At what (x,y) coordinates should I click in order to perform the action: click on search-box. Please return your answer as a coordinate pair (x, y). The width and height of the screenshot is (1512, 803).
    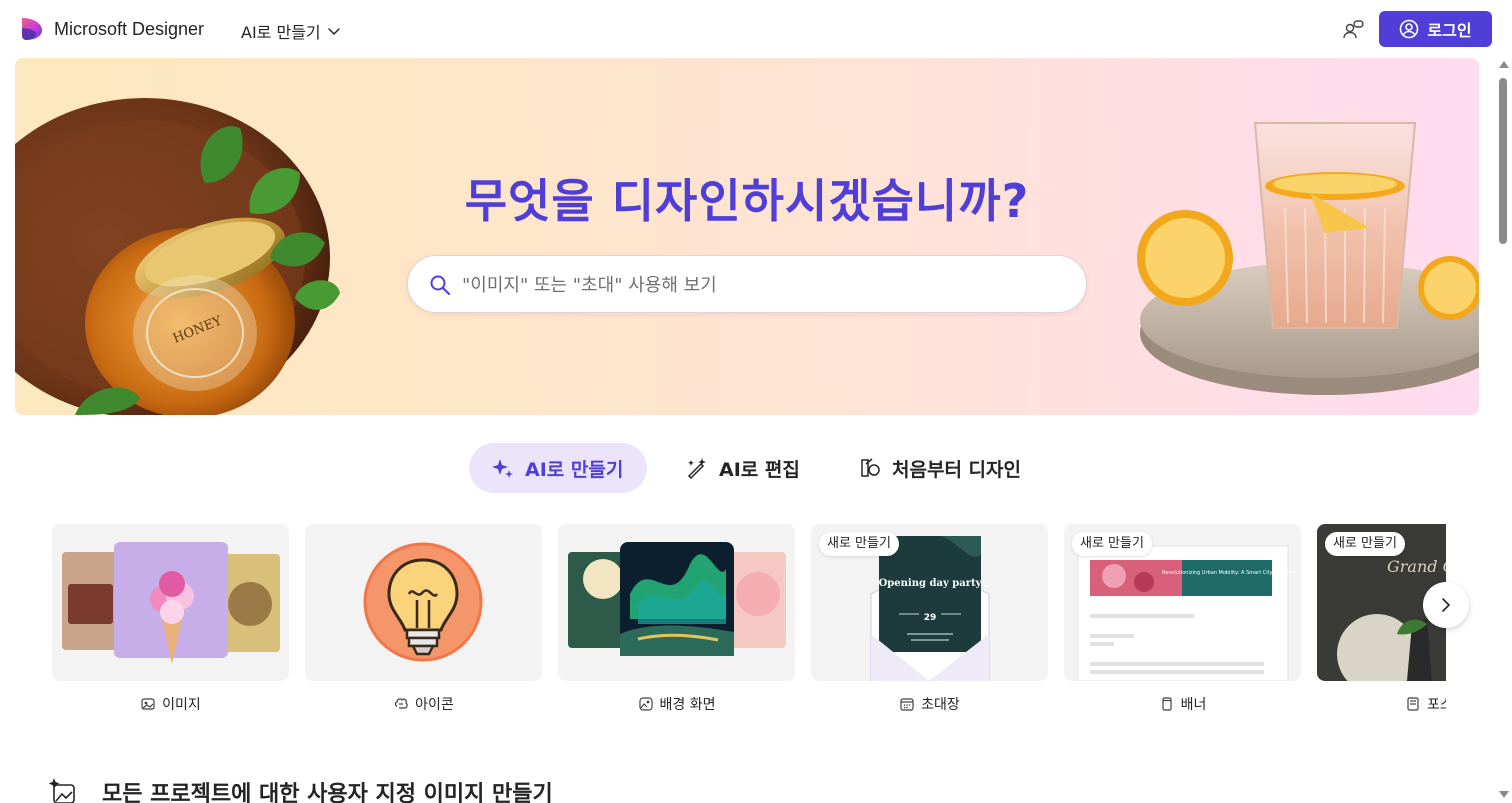
    Looking at the image, I should click on (747, 284).